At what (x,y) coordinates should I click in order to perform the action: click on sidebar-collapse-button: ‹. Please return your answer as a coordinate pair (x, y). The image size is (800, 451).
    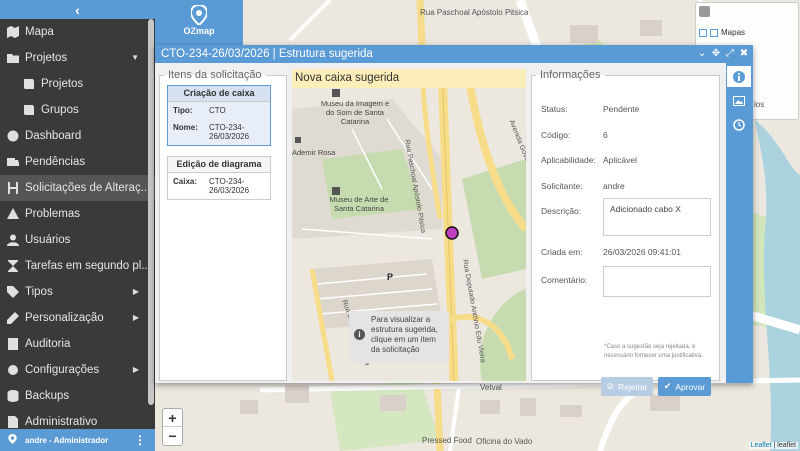
    Looking at the image, I should click on (77, 9).